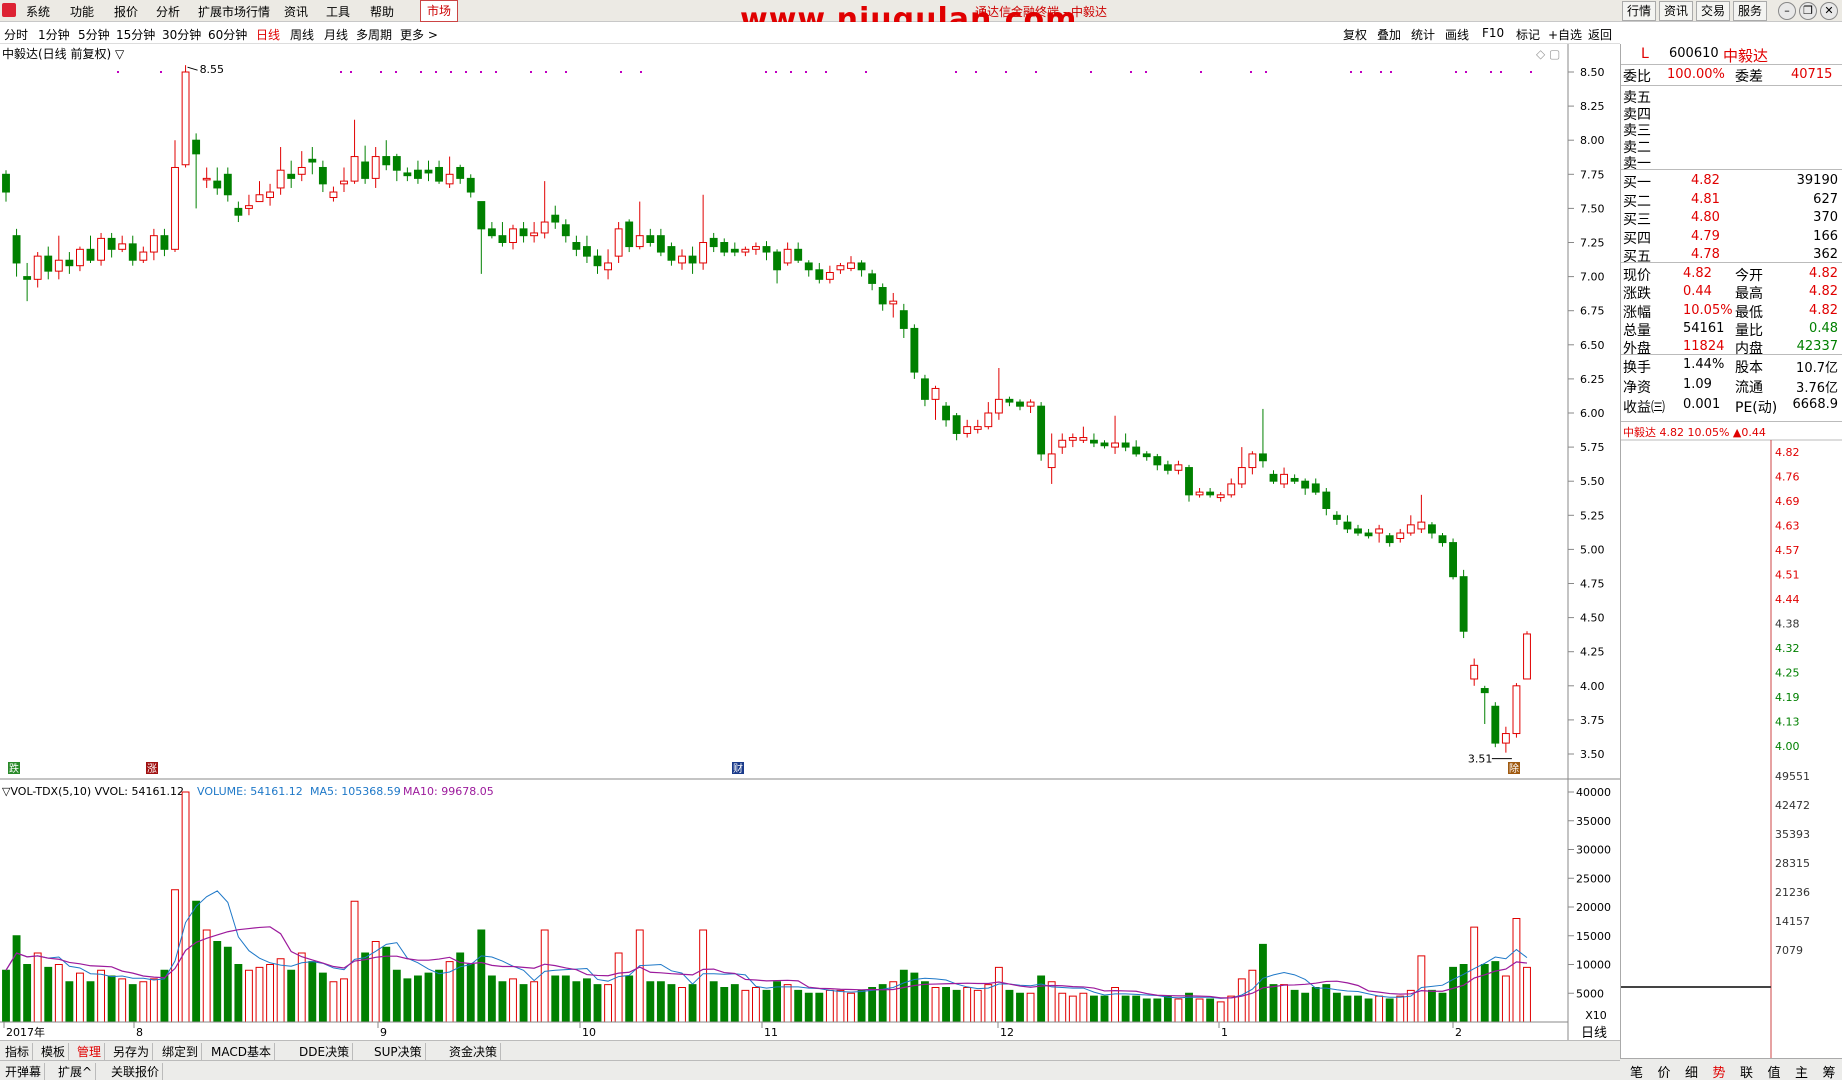 This screenshot has width=1842, height=1080. Describe the element at coordinates (25, 1032) in the screenshot. I see `x-label: 2017年` at that location.